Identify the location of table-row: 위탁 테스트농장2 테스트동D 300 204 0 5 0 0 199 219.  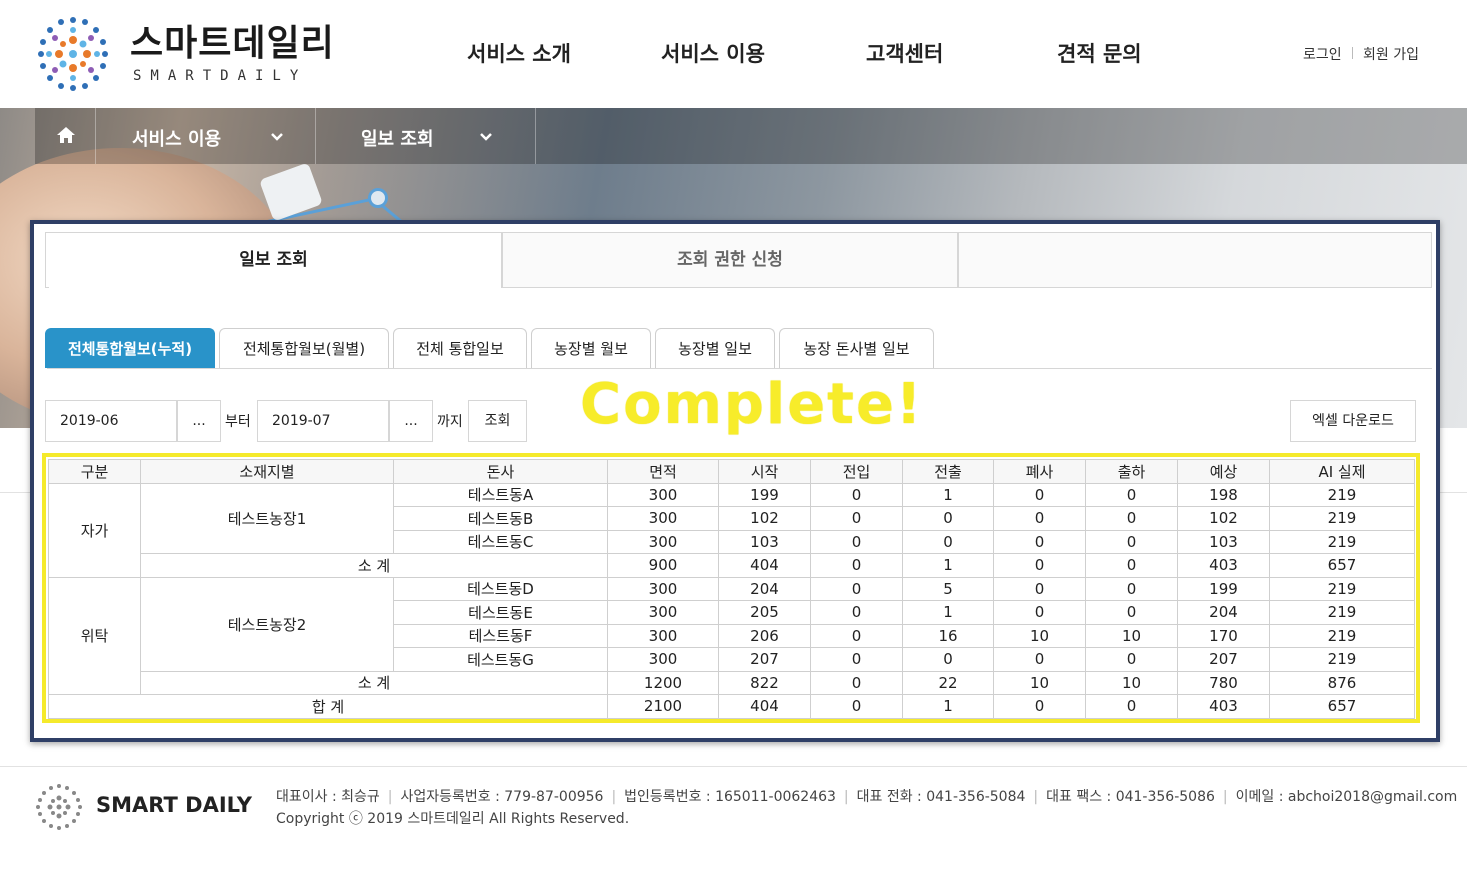
(731, 635).